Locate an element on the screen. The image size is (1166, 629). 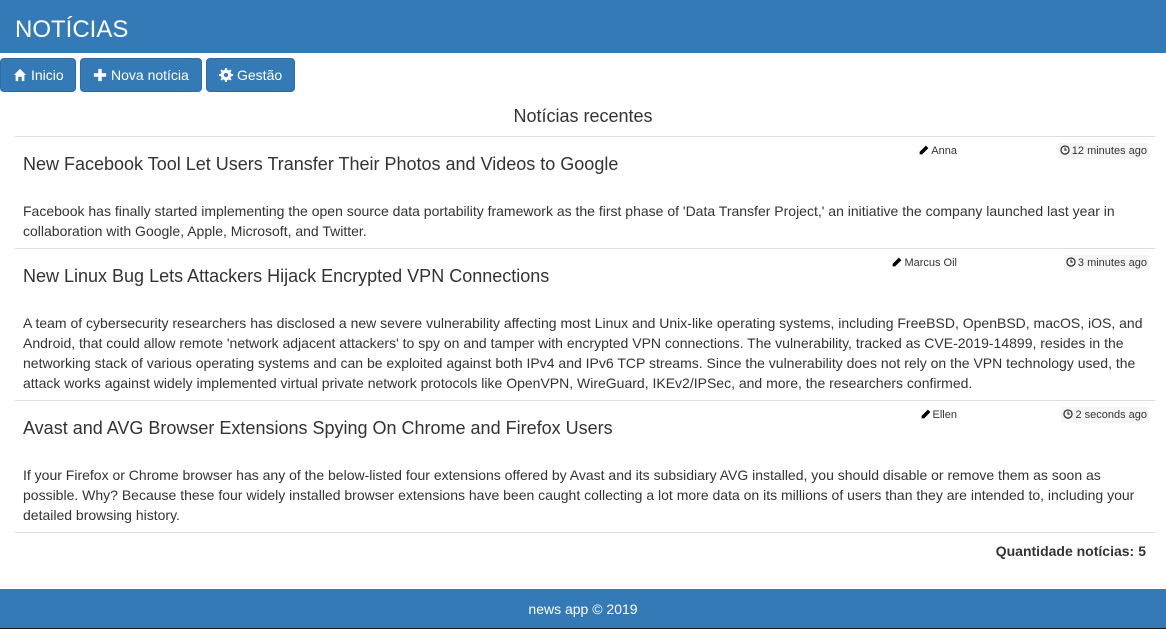
news-time: 3 minutes ago is located at coordinates (1106, 263).